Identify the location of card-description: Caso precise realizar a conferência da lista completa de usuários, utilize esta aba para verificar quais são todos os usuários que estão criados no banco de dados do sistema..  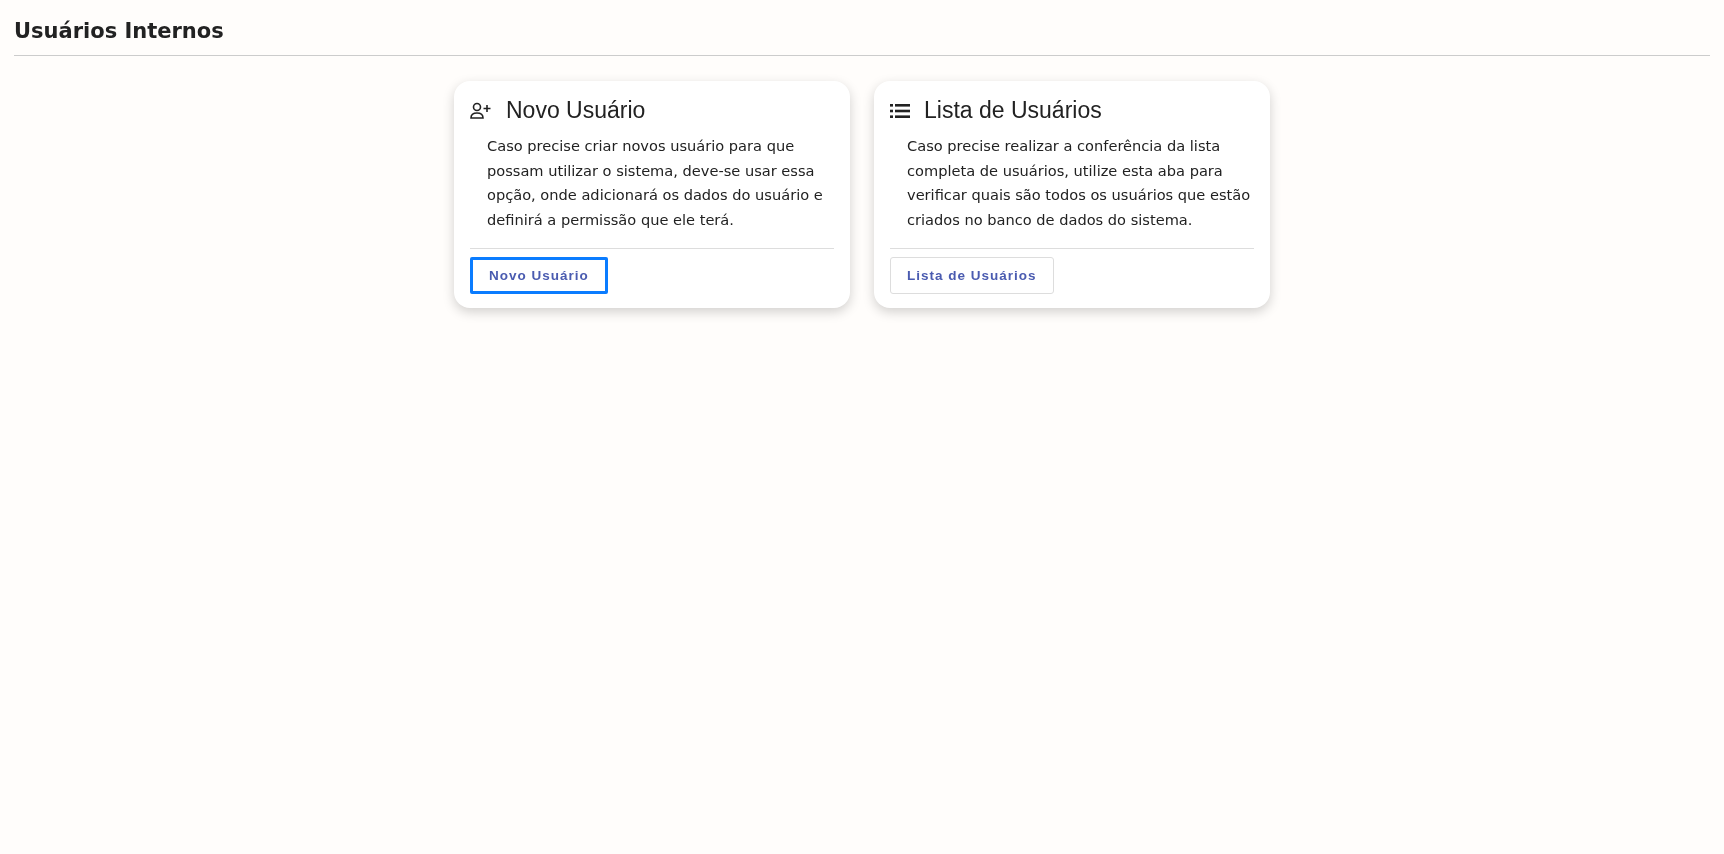
(1079, 183).